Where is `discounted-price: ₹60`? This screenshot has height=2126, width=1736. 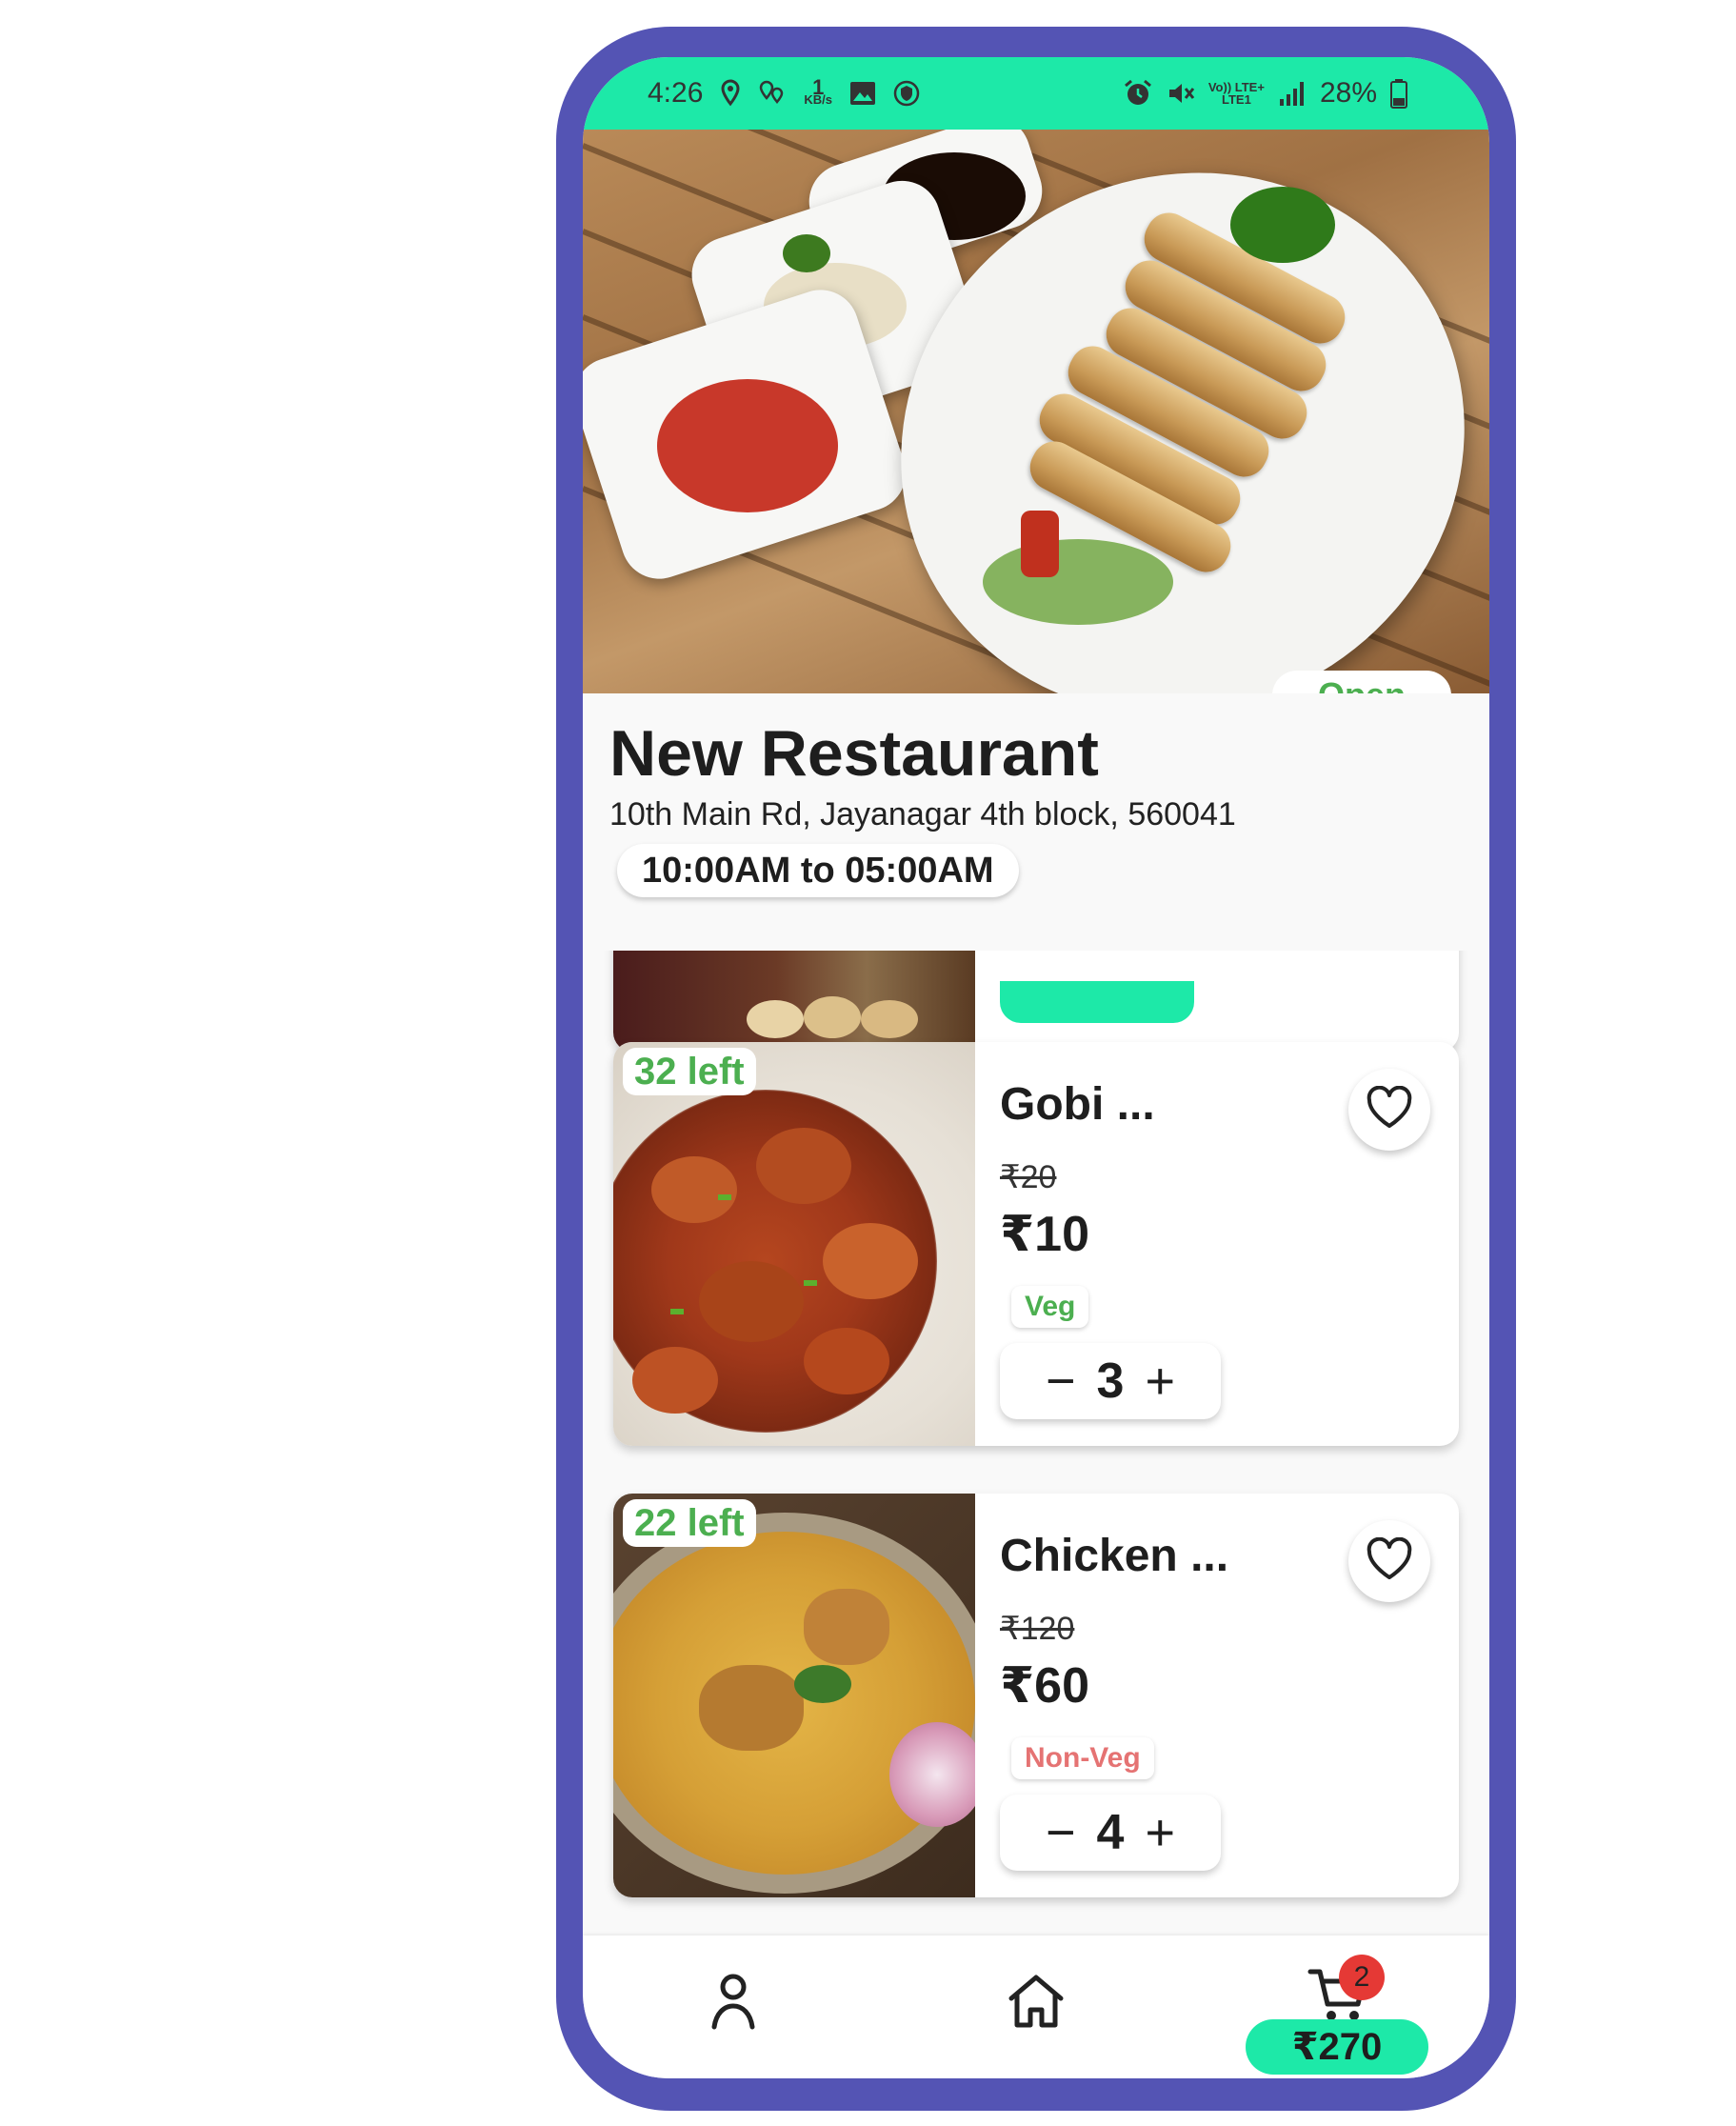 discounted-price: ₹60 is located at coordinates (1045, 1686).